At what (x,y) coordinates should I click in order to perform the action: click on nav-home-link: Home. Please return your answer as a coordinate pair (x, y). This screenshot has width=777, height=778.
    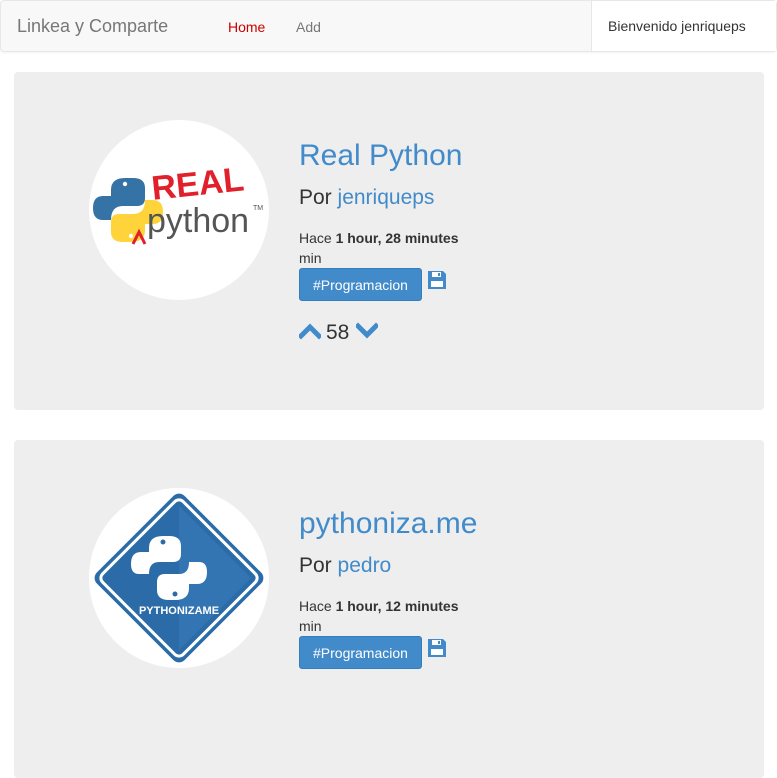
    Looking at the image, I should click on (246, 27).